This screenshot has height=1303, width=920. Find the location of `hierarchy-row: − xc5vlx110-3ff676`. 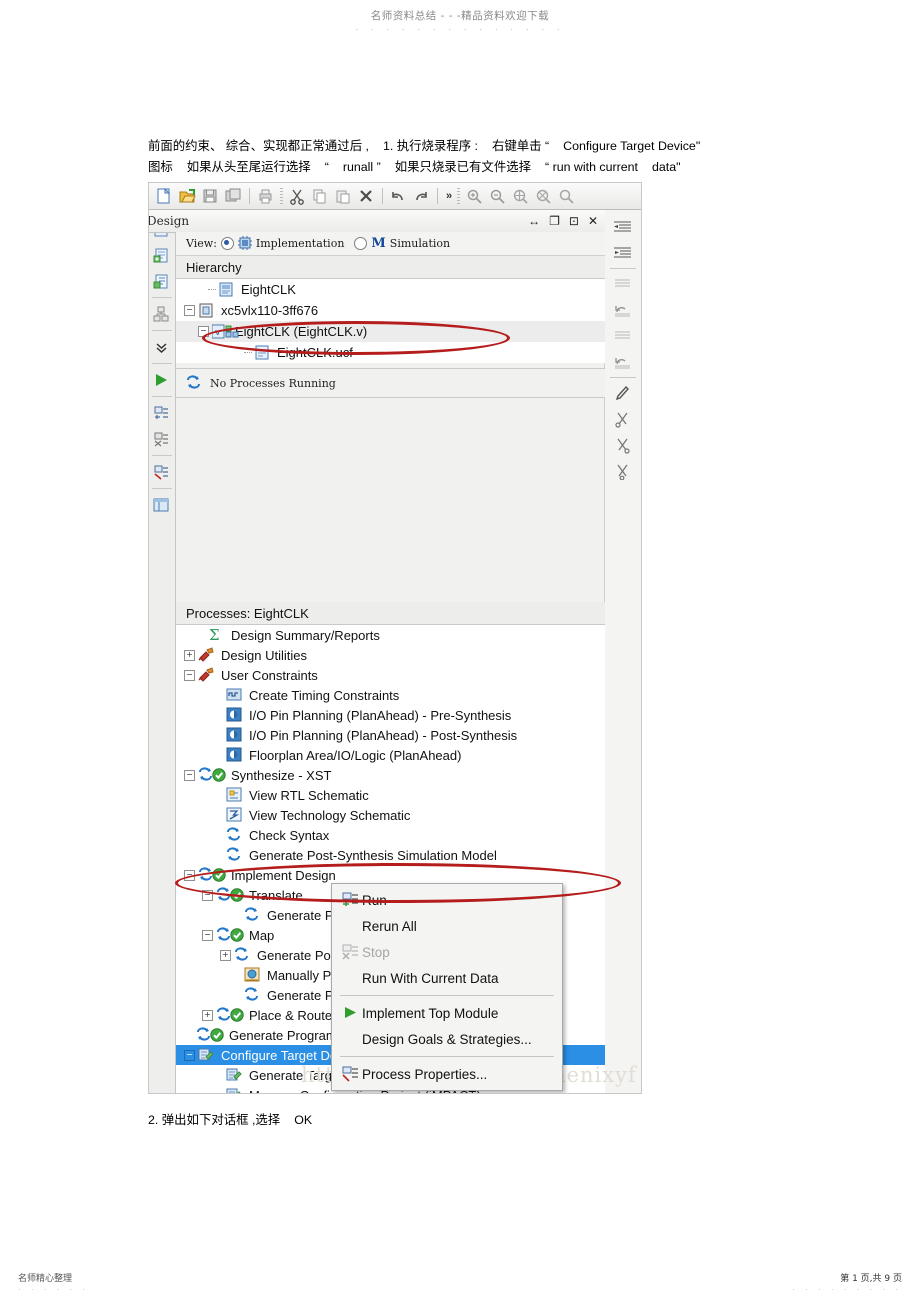

hierarchy-row: − xc5vlx110-3ff676 is located at coordinates (390, 310).